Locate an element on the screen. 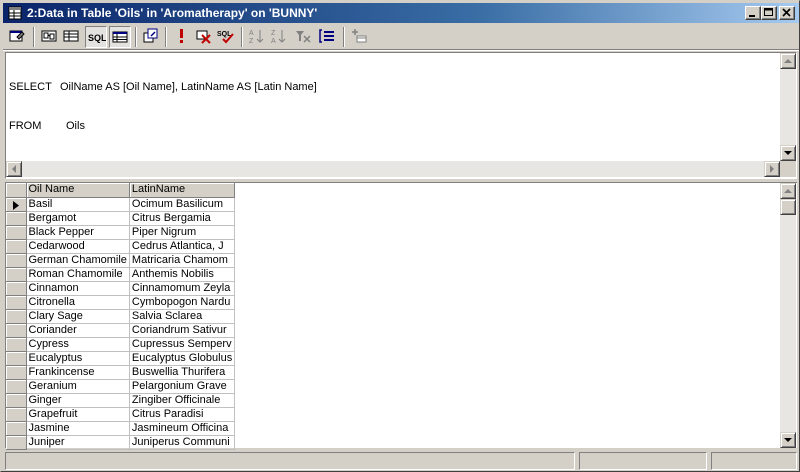 Image resolution: width=800 pixels, height=472 pixels. change-query-type-button is located at coordinates (152, 37).